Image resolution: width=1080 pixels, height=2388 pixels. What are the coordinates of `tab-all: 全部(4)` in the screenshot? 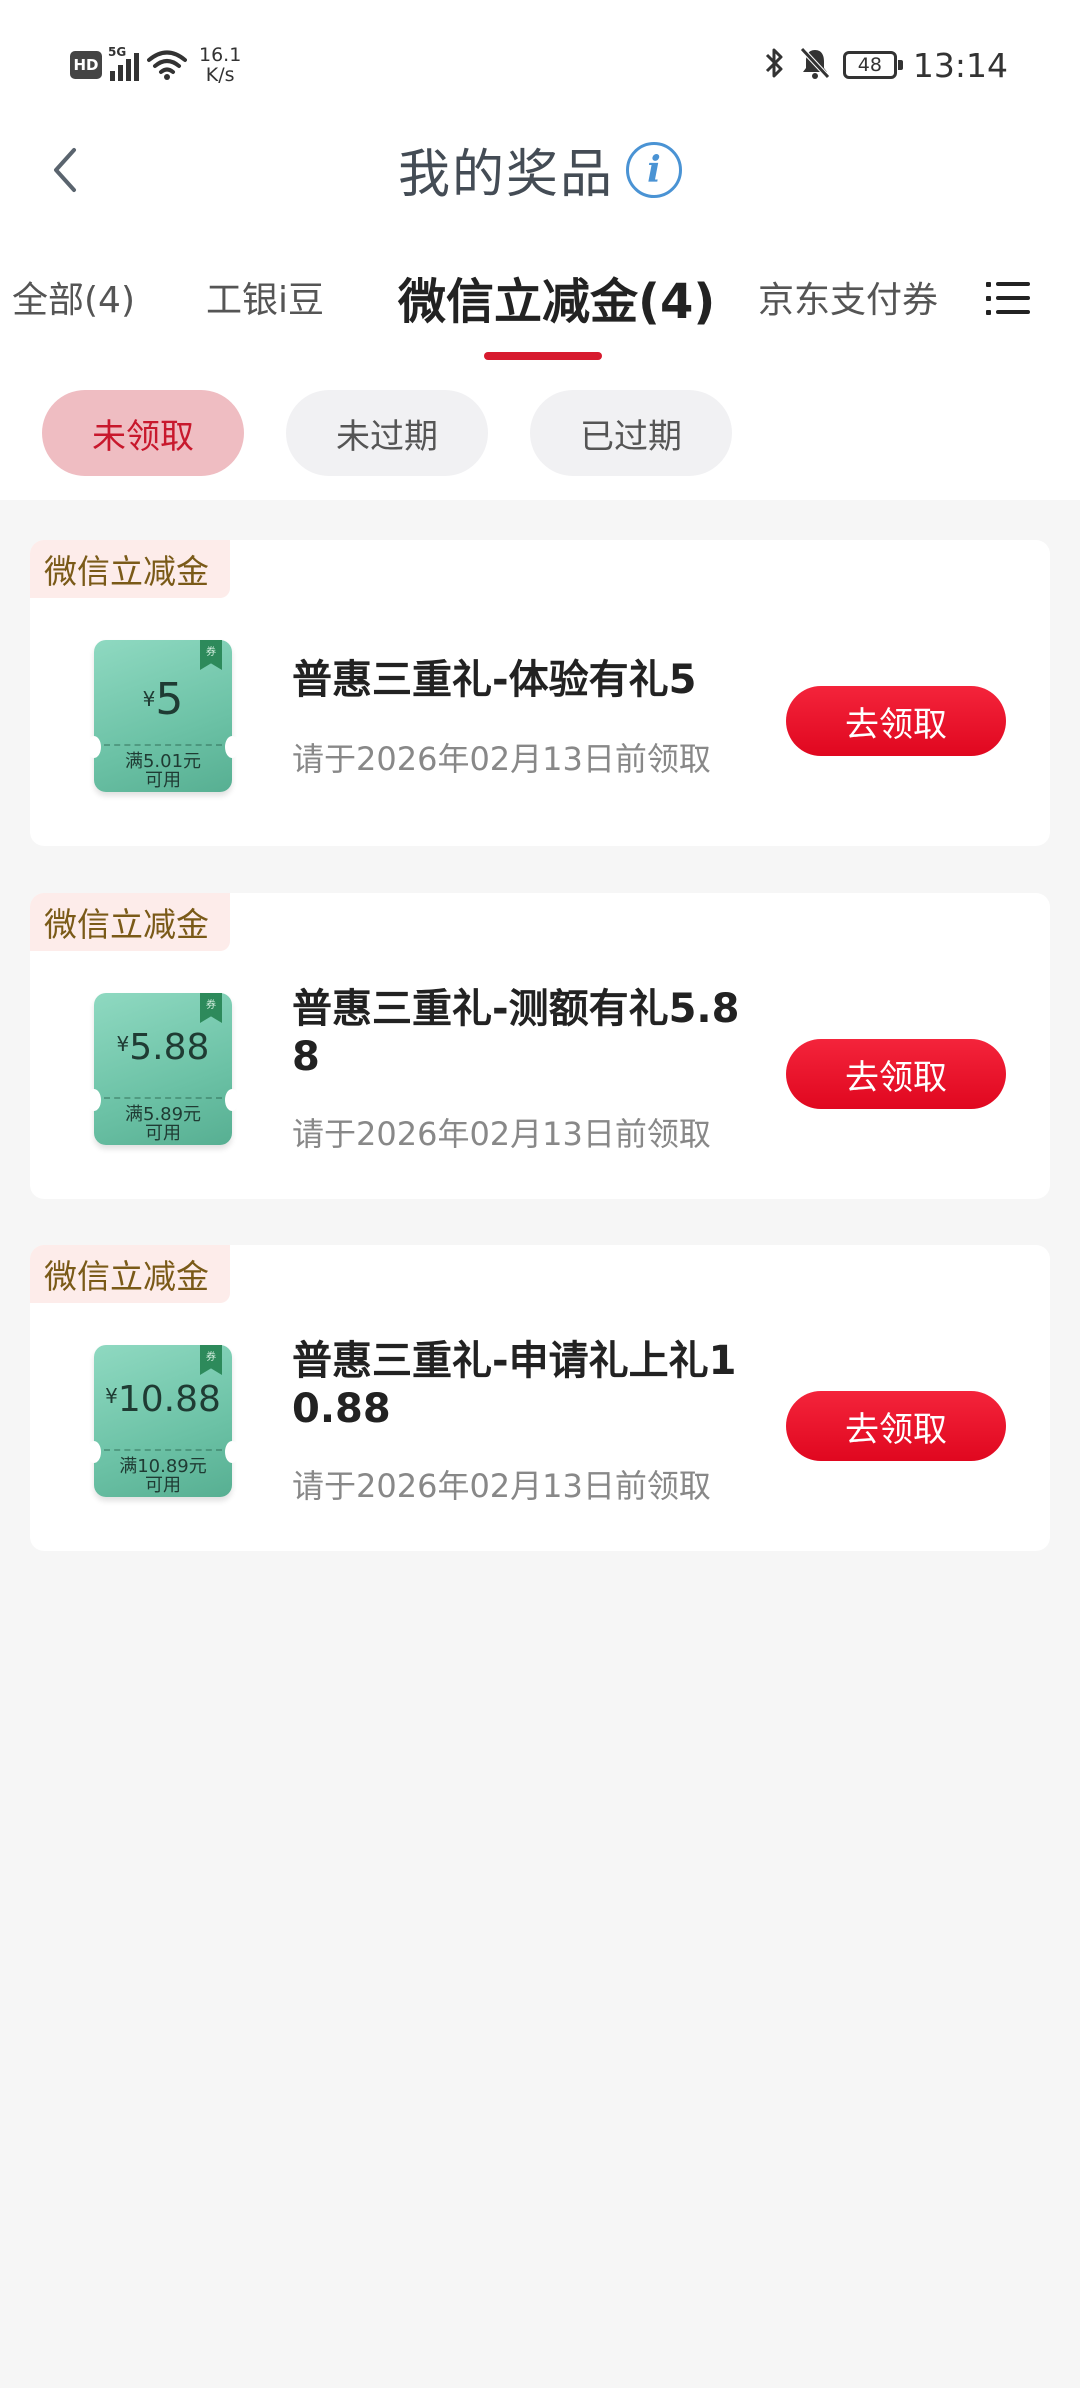 It's located at (73, 297).